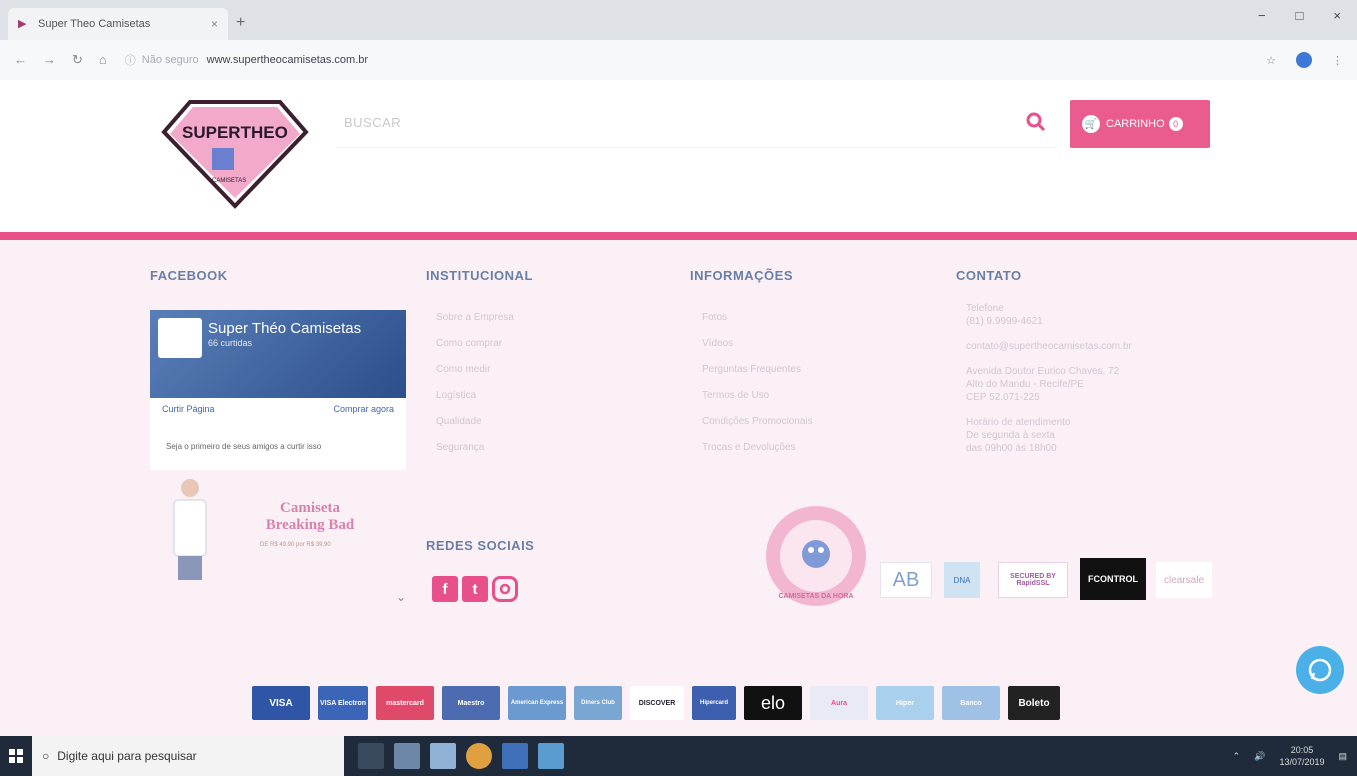  I want to click on close-window-button: ×, so click(1337, 15).